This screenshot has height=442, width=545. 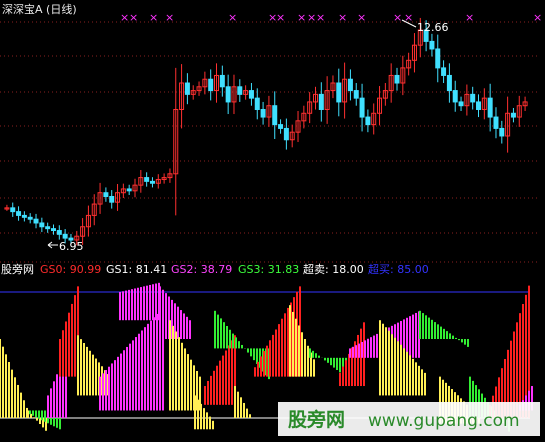 What do you see at coordinates (316, 419) in the screenshot?
I see `watermark-name: 股旁网` at bounding box center [316, 419].